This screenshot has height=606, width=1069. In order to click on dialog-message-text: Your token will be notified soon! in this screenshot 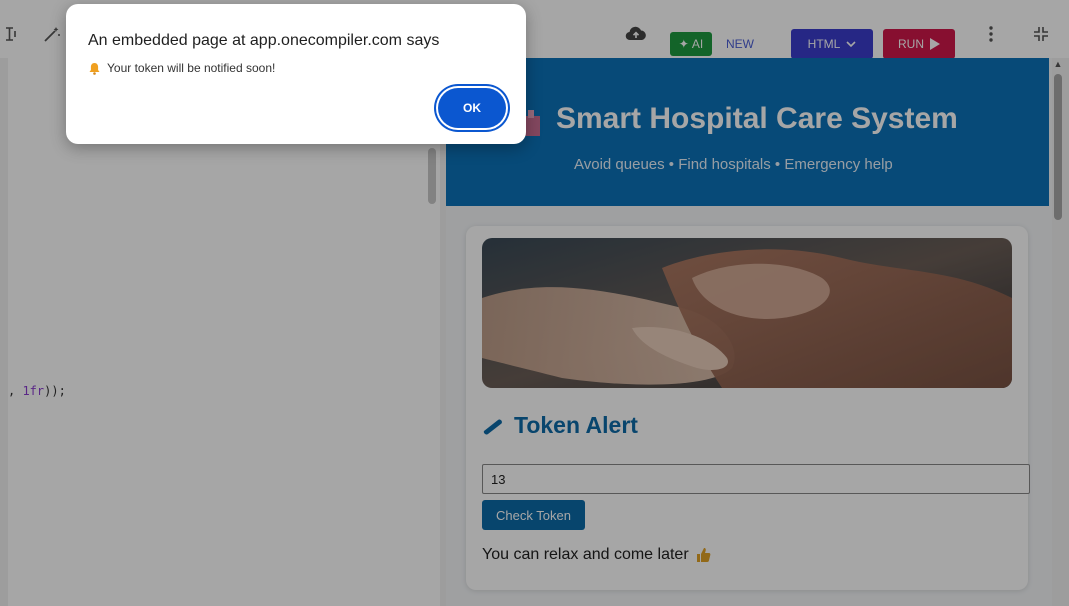, I will do `click(191, 68)`.